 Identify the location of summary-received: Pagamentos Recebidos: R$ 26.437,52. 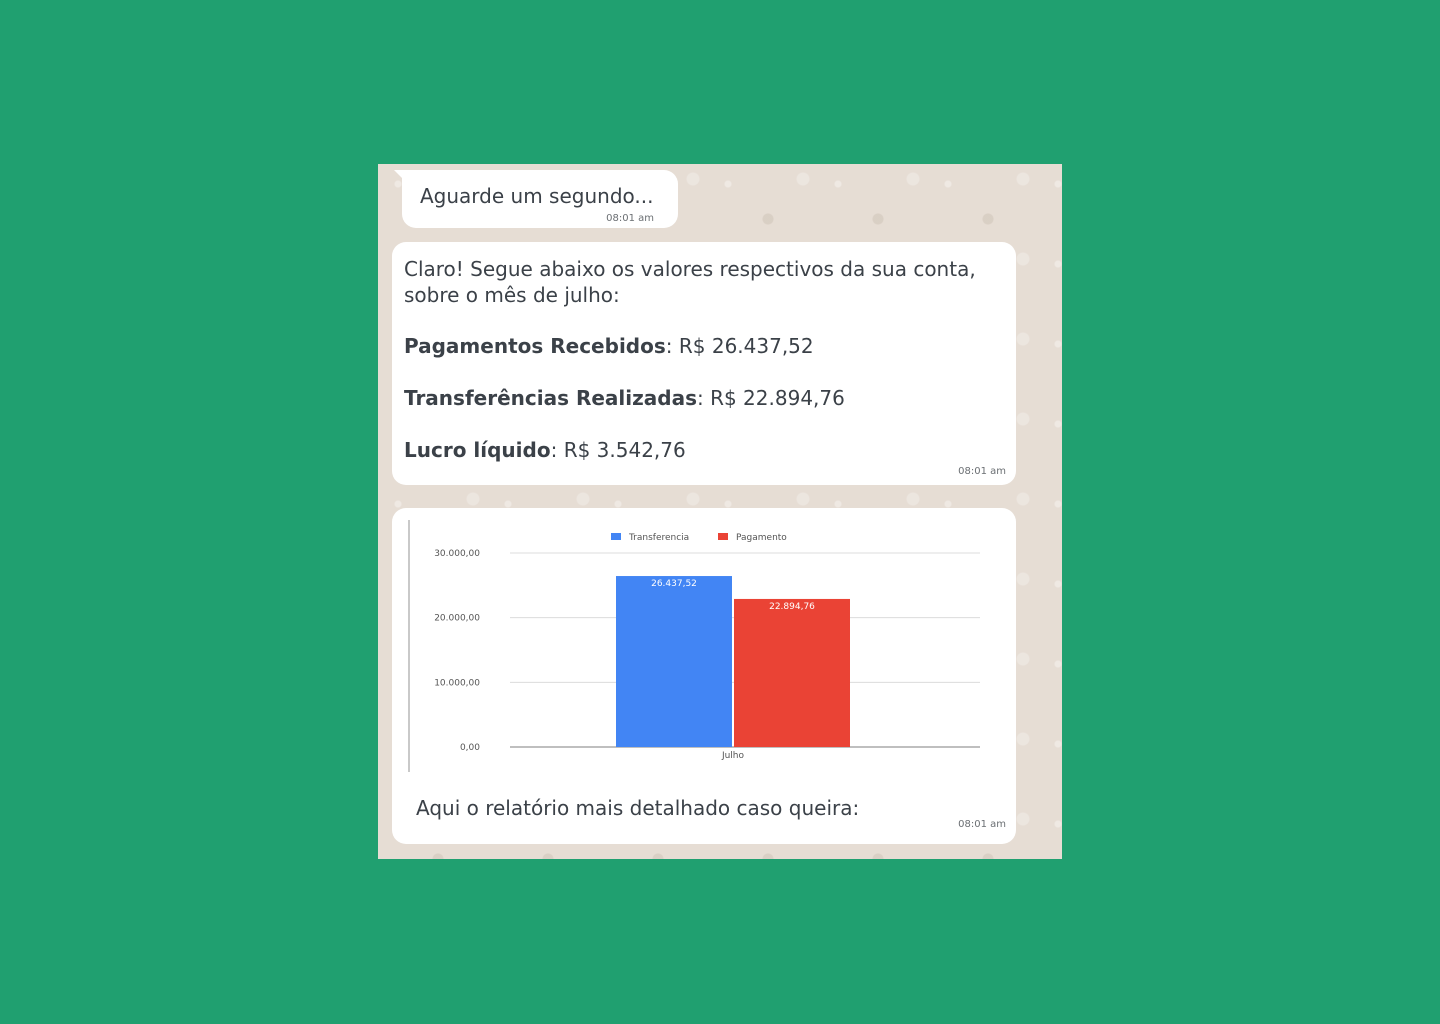
(609, 346).